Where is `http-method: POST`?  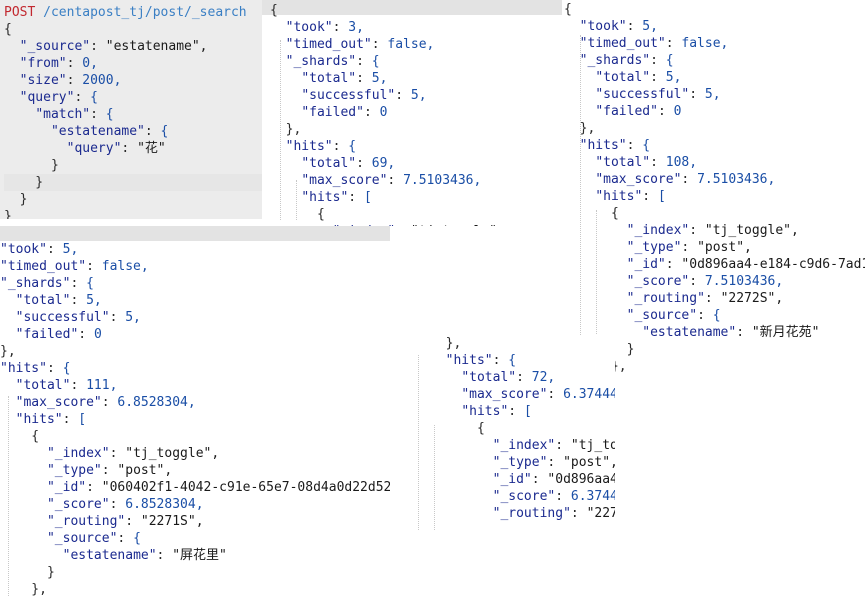
http-method: POST is located at coordinates (20, 12).